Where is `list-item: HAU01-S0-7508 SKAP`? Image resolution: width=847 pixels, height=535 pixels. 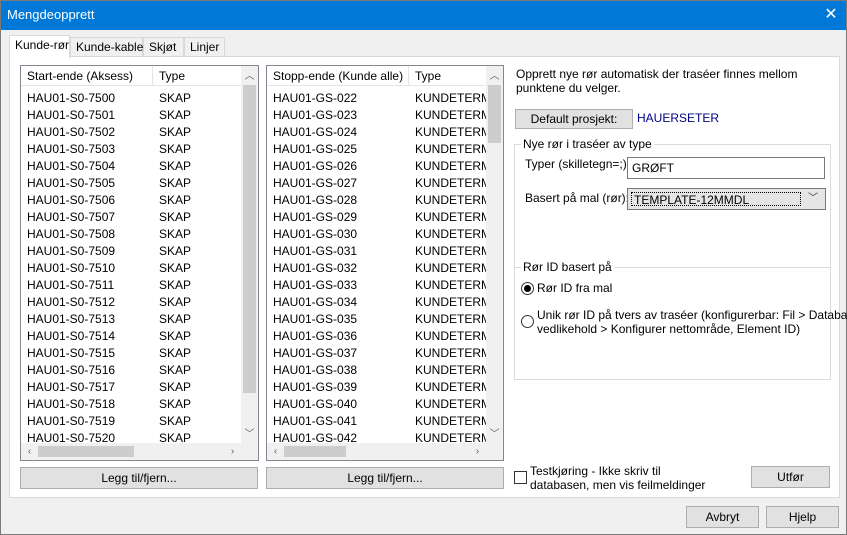 list-item: HAU01-S0-7508 SKAP is located at coordinates (131, 234).